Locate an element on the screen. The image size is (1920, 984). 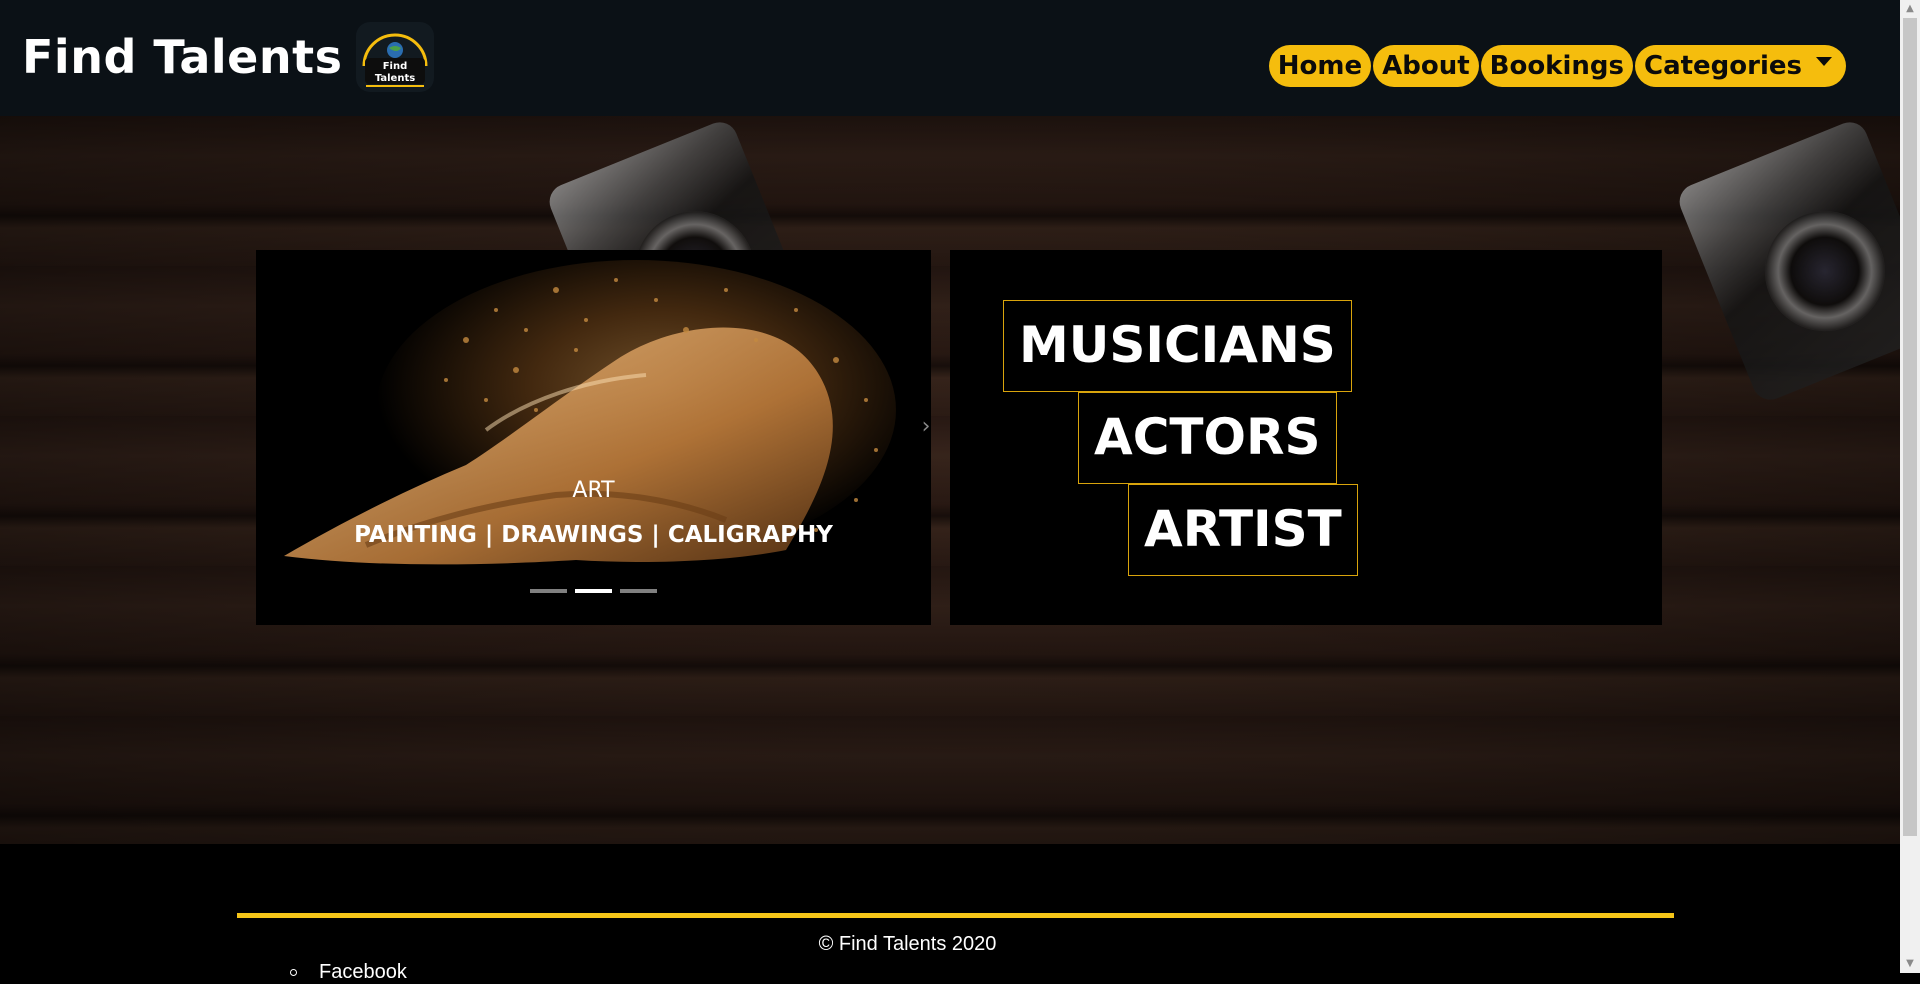
nav-about-label: About is located at coordinates (1426, 66).